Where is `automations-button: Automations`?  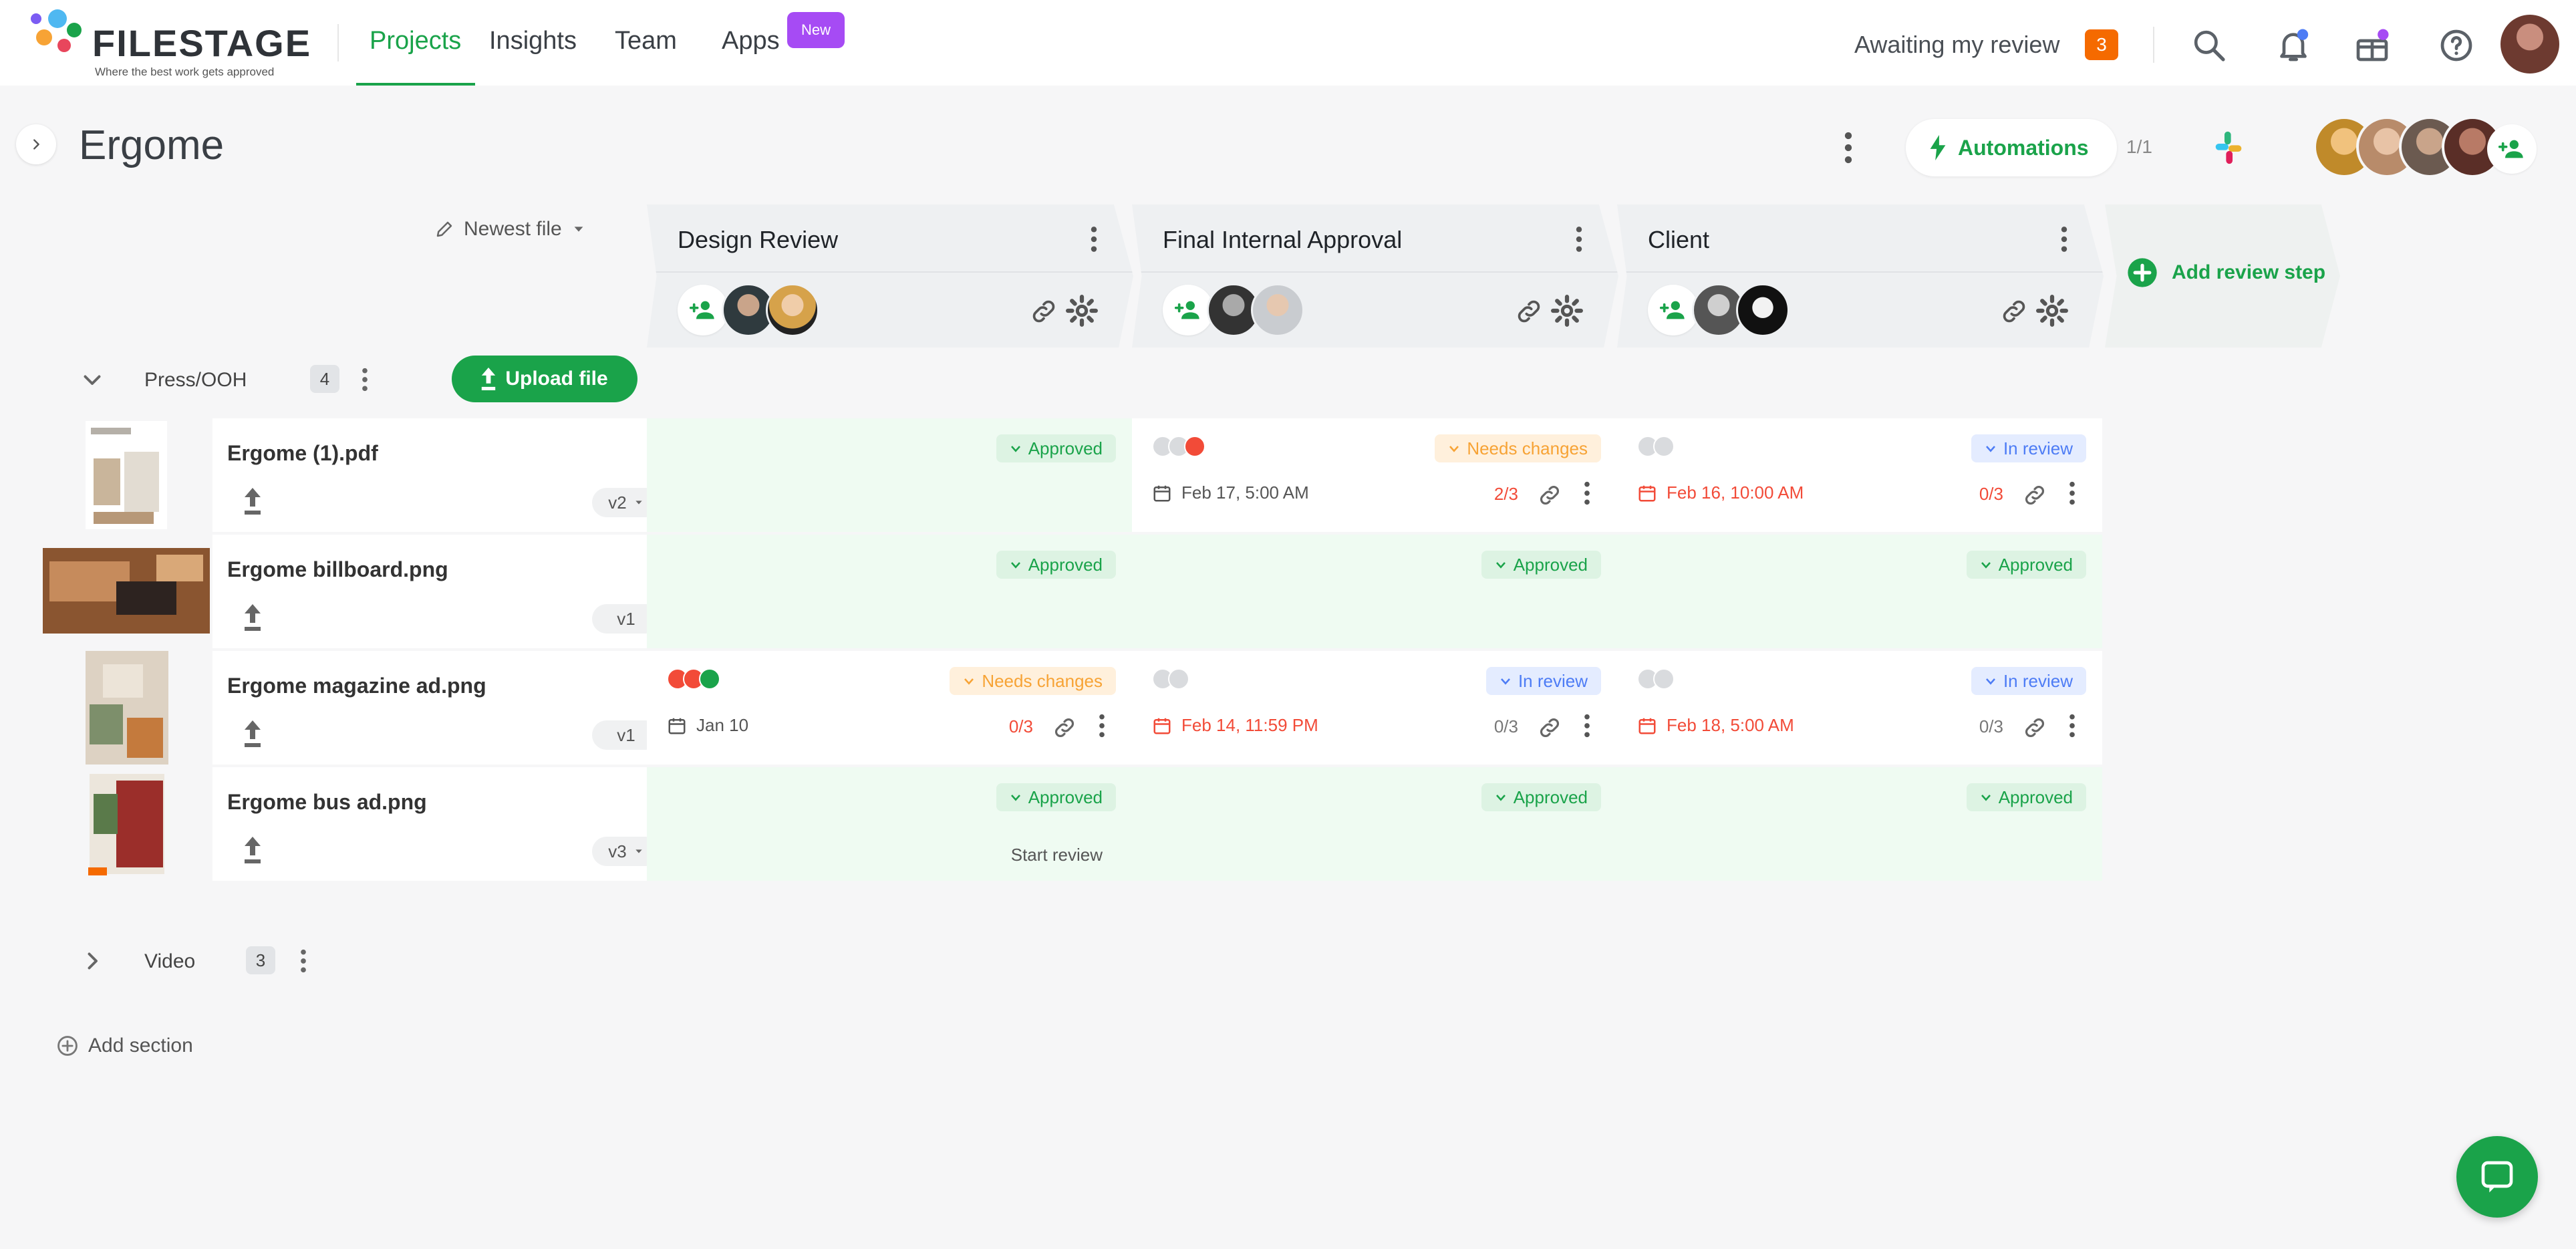
automations-button: Automations is located at coordinates (2011, 147).